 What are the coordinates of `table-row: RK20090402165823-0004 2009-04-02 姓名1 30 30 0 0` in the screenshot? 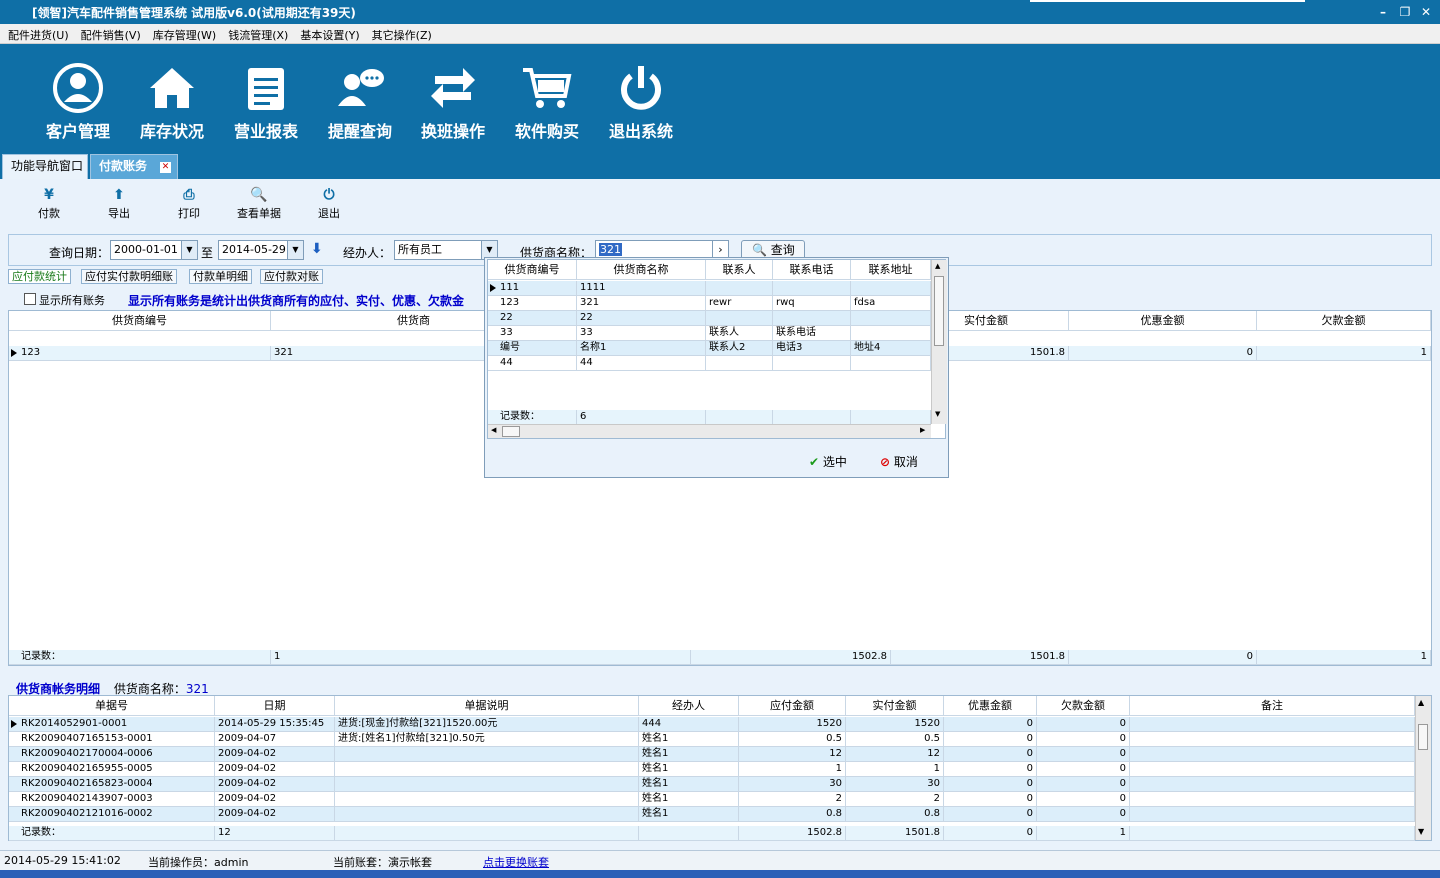 It's located at (712, 784).